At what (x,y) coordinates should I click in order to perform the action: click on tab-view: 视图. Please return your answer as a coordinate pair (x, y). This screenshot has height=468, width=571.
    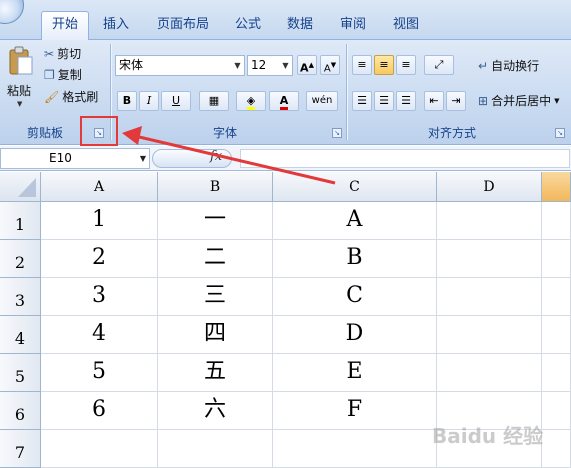
    Looking at the image, I should click on (406, 25).